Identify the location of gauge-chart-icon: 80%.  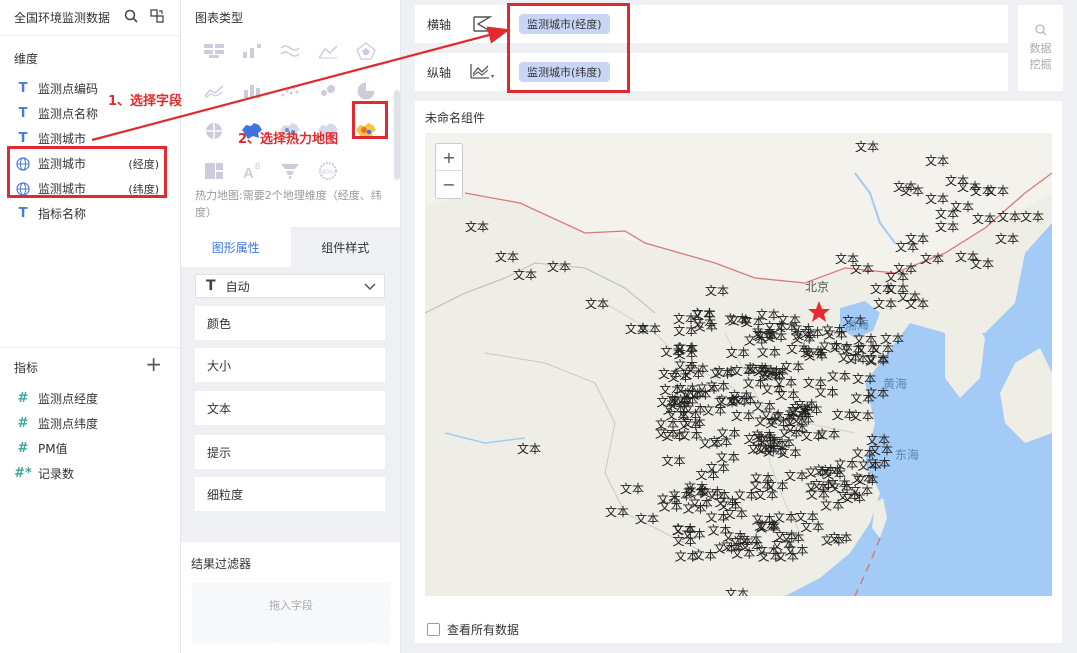
(328, 171).